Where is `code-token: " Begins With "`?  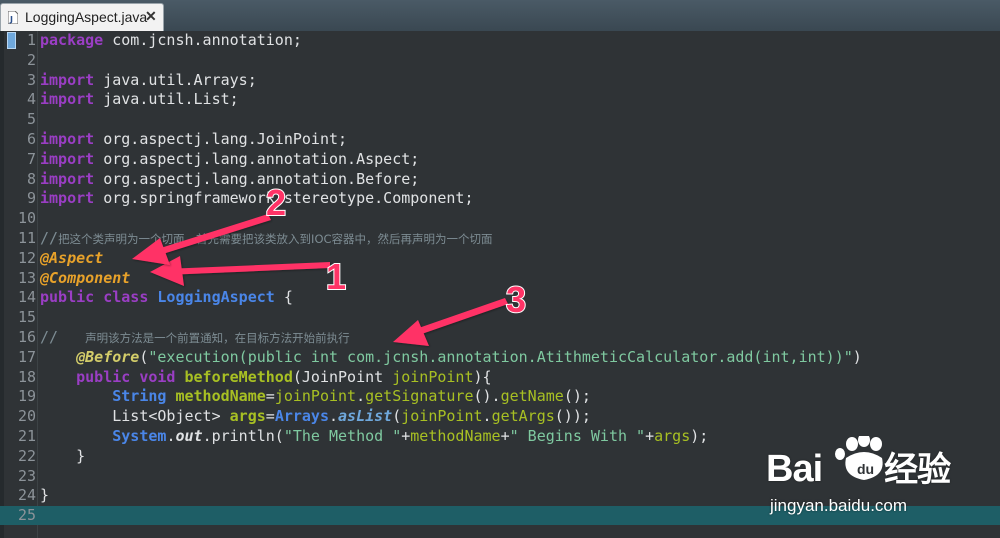 code-token: " Begins With " is located at coordinates (577, 436).